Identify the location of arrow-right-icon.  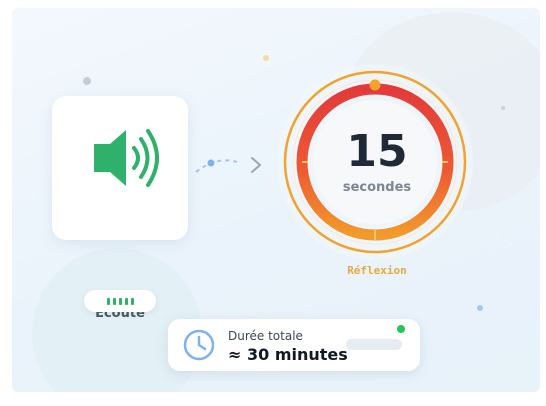
(256, 165).